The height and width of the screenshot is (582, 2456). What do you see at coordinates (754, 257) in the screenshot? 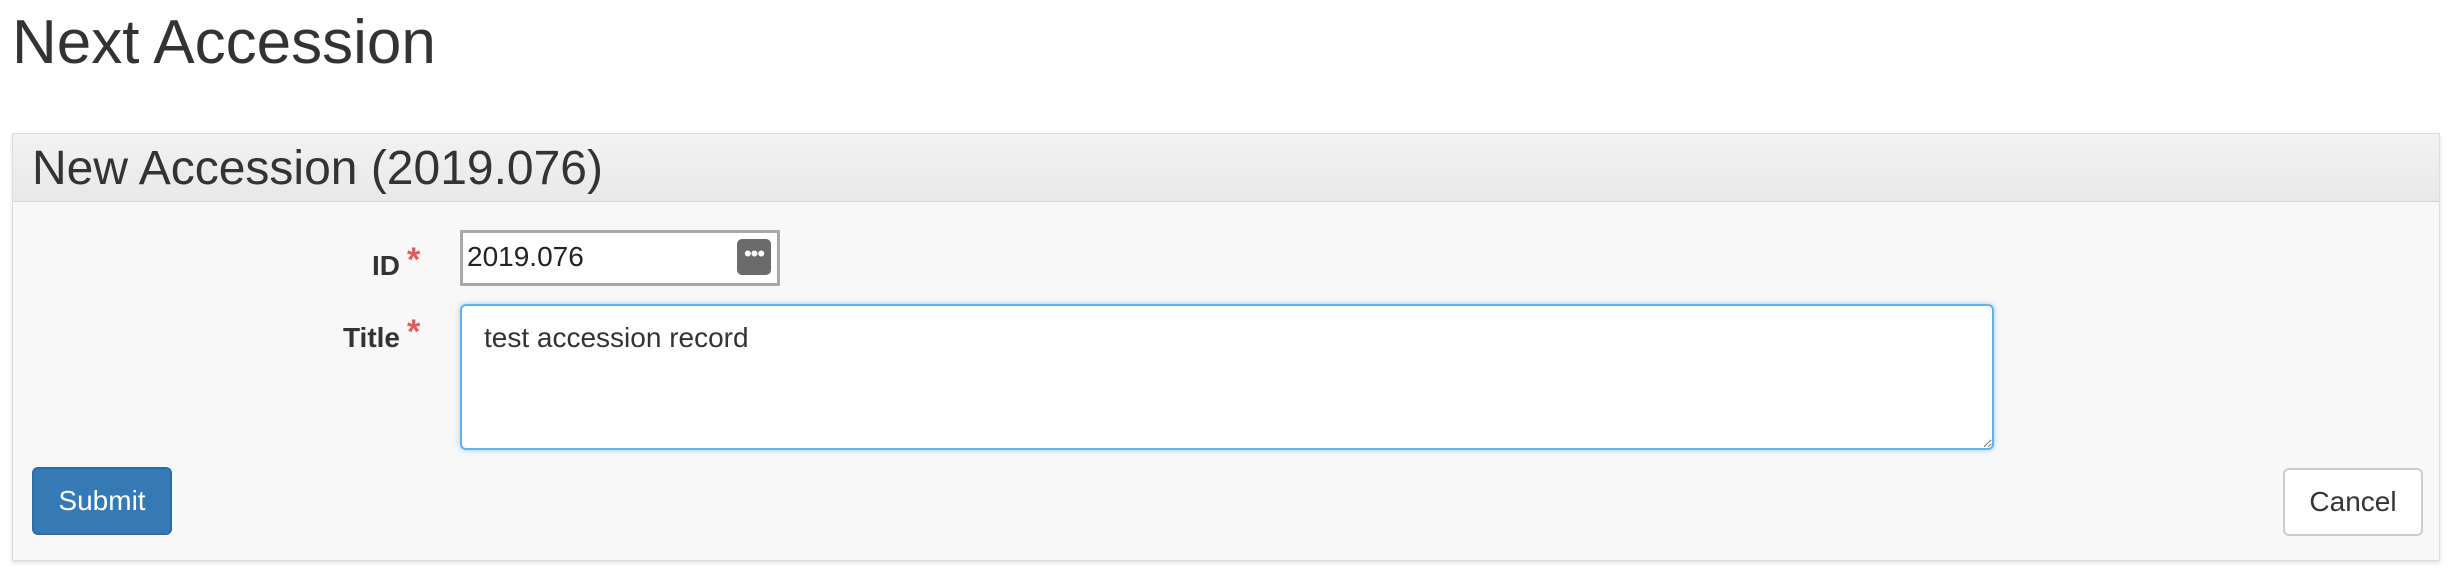
I see `more-options-icon: •••` at bounding box center [754, 257].